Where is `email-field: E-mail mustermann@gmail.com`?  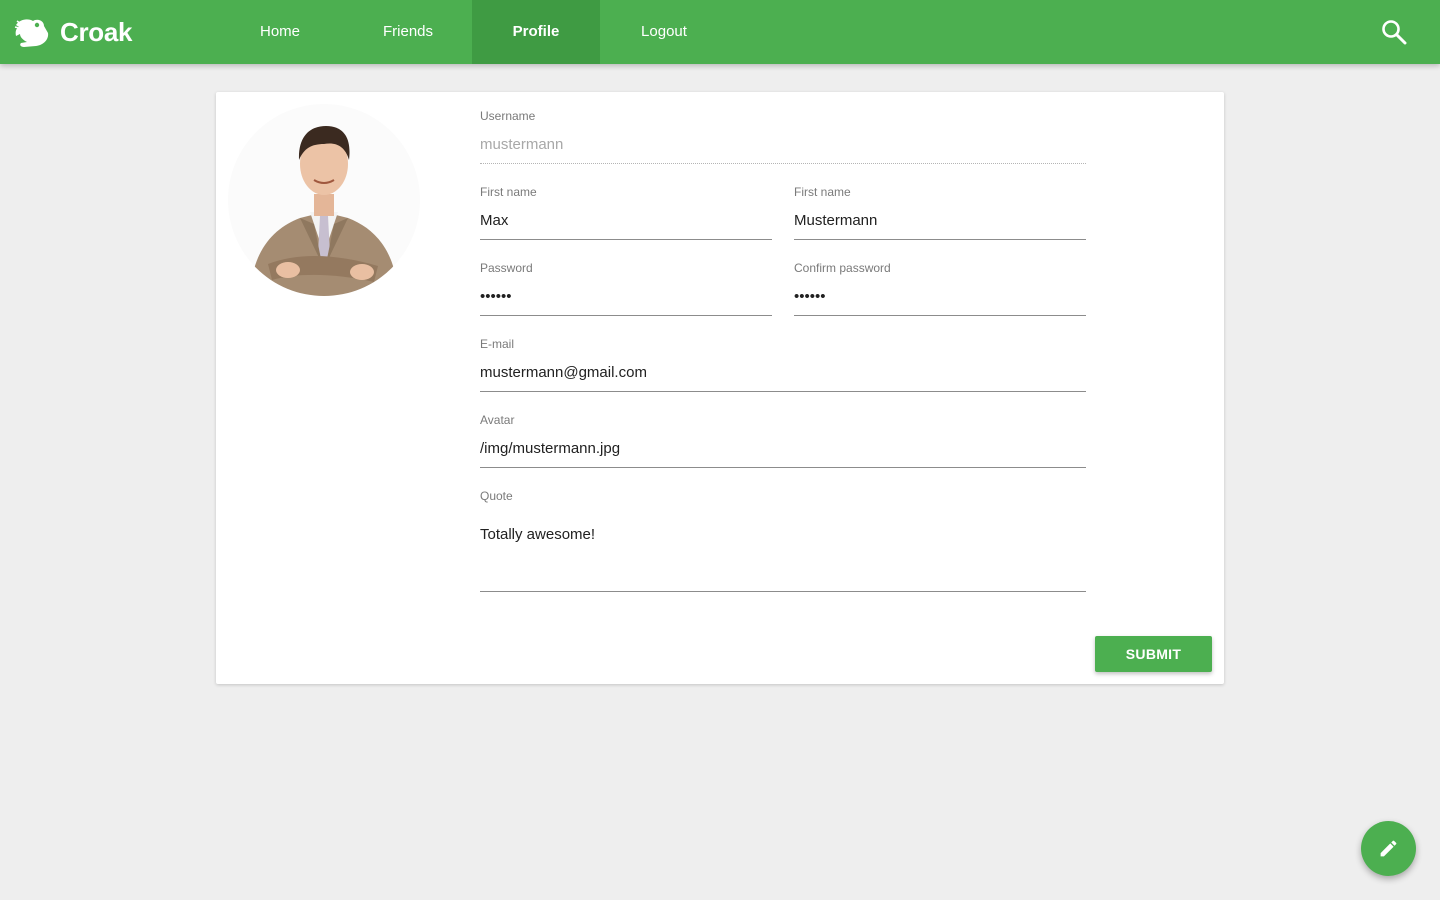 email-field: E-mail mustermann@gmail.com is located at coordinates (783, 365).